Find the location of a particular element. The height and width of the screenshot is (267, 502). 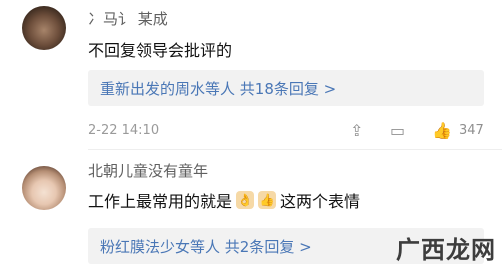

thumbs-up-emoji-icon: 👍 is located at coordinates (267, 200).